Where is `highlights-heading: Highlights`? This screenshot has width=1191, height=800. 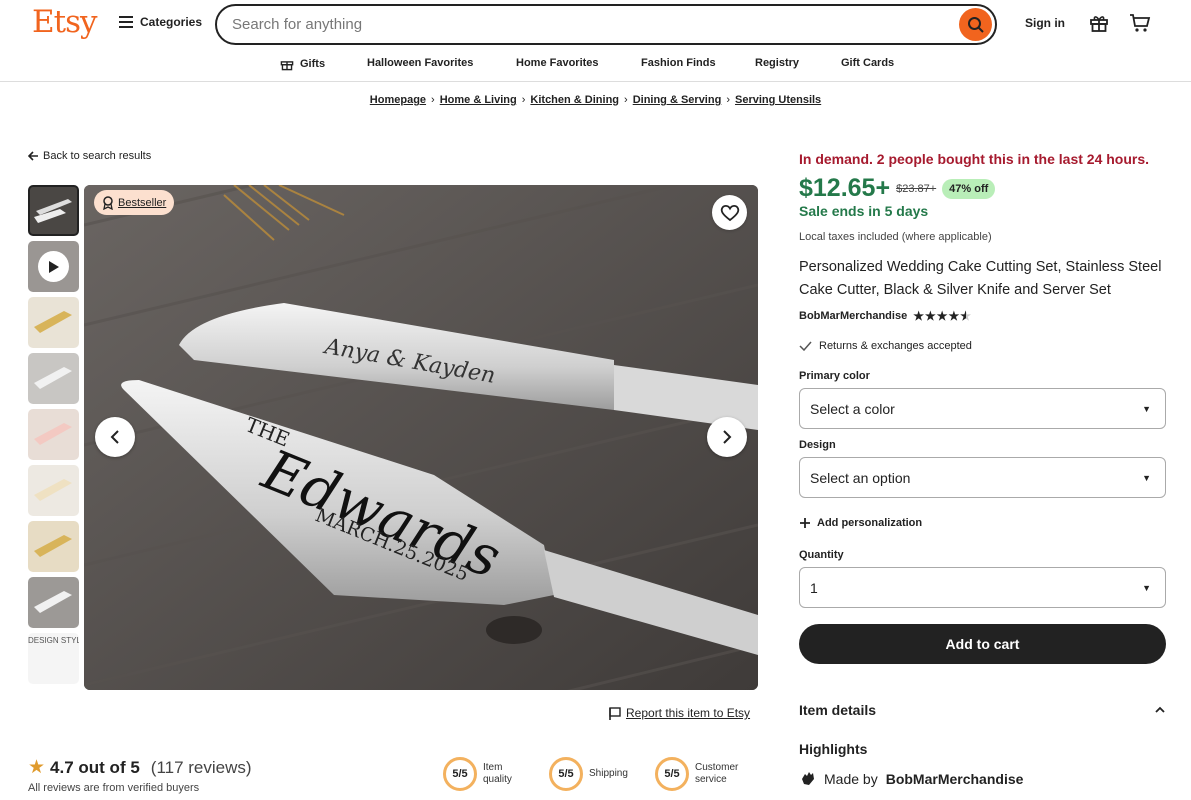
highlights-heading: Highlights is located at coordinates (833, 749).